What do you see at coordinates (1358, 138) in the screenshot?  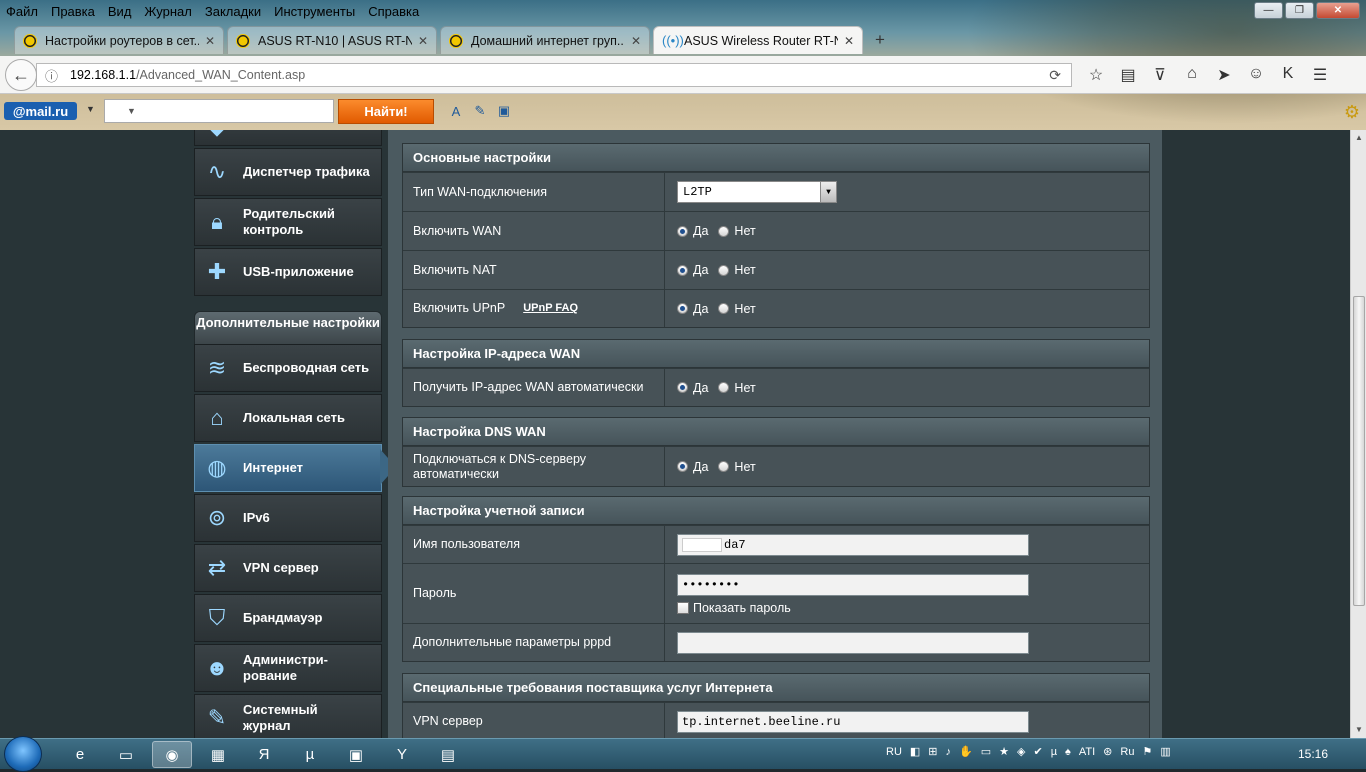 I see `scroll-up-icon: ▲` at bounding box center [1358, 138].